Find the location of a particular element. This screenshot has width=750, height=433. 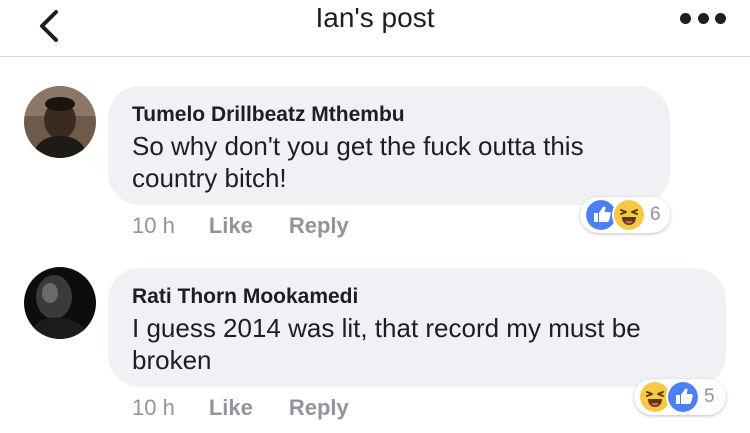

comment-author: Tumelo Drillbeatz Mthembu is located at coordinates (388, 115).